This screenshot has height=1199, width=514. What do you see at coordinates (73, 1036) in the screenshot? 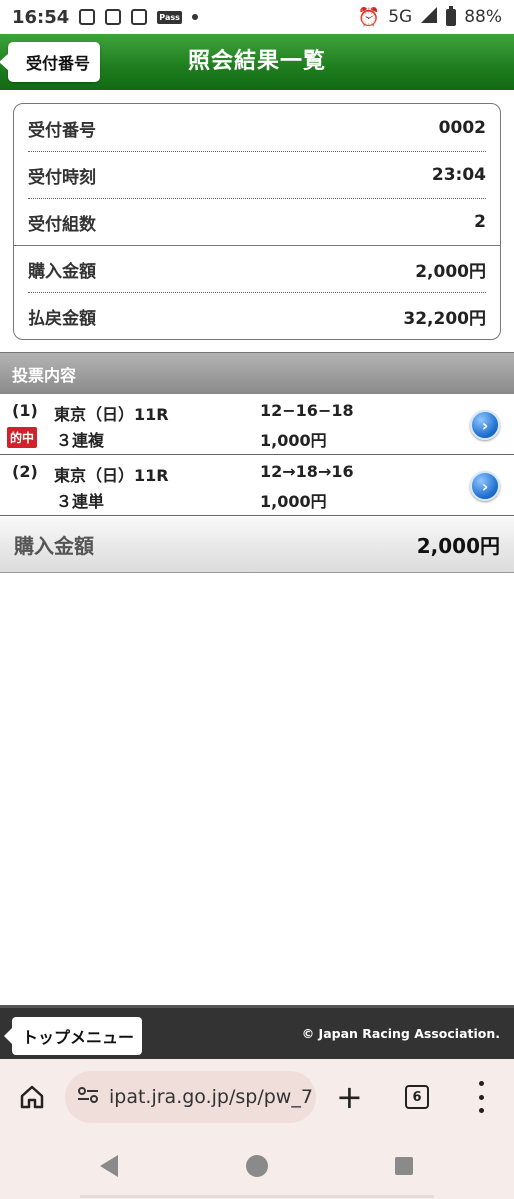
I see `top-menu-button: トップメニュー` at bounding box center [73, 1036].